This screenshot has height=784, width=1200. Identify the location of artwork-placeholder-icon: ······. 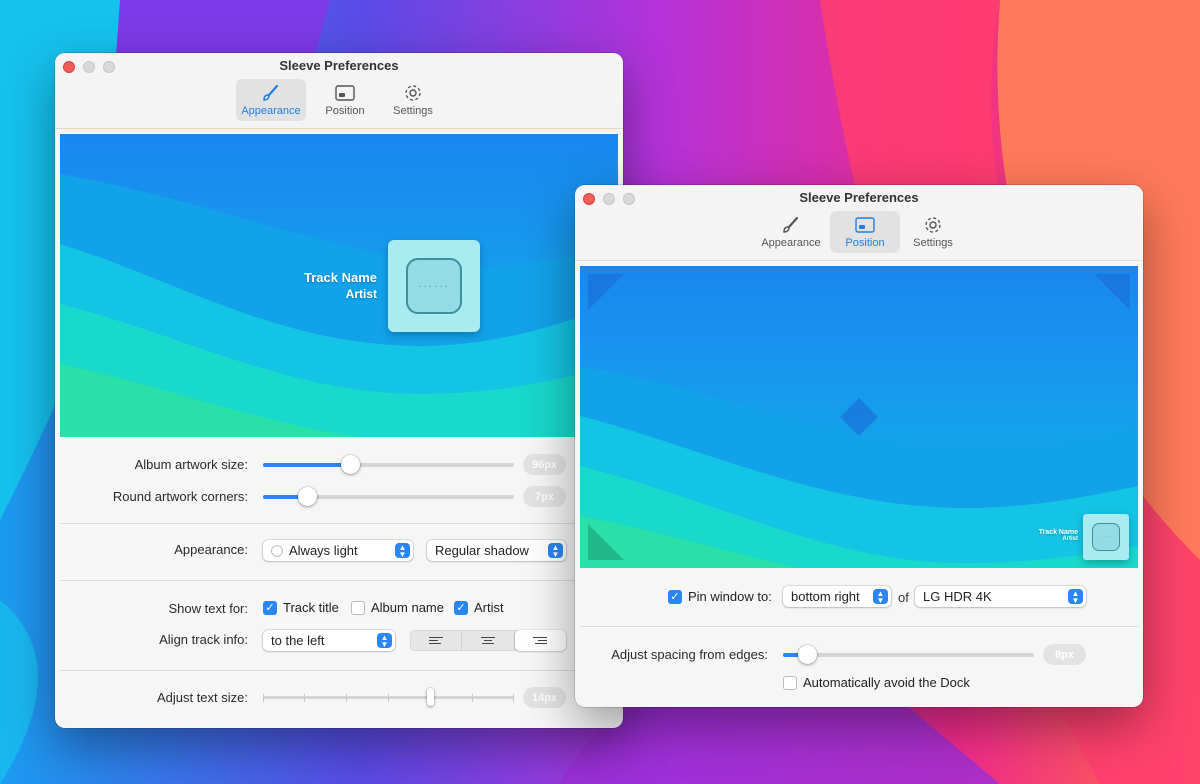
(434, 286).